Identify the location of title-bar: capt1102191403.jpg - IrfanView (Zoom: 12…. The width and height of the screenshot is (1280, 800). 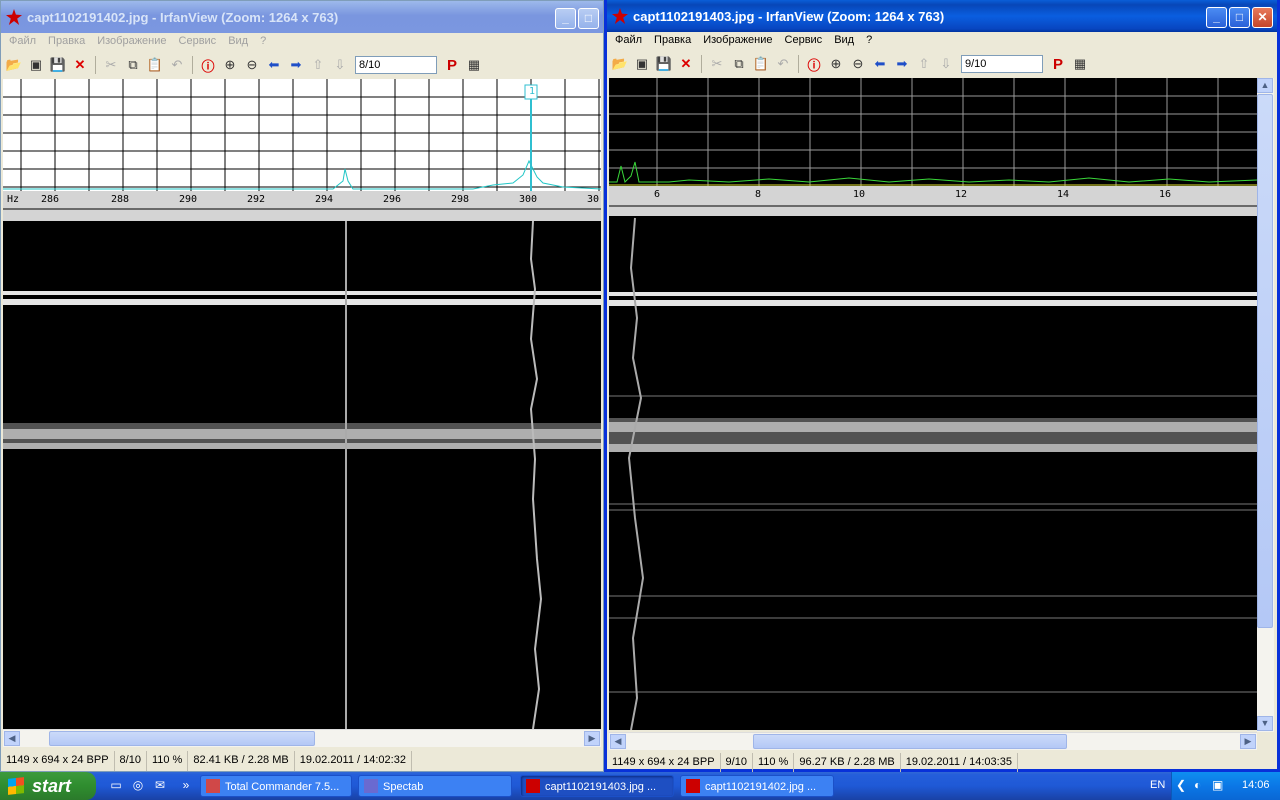
(942, 16).